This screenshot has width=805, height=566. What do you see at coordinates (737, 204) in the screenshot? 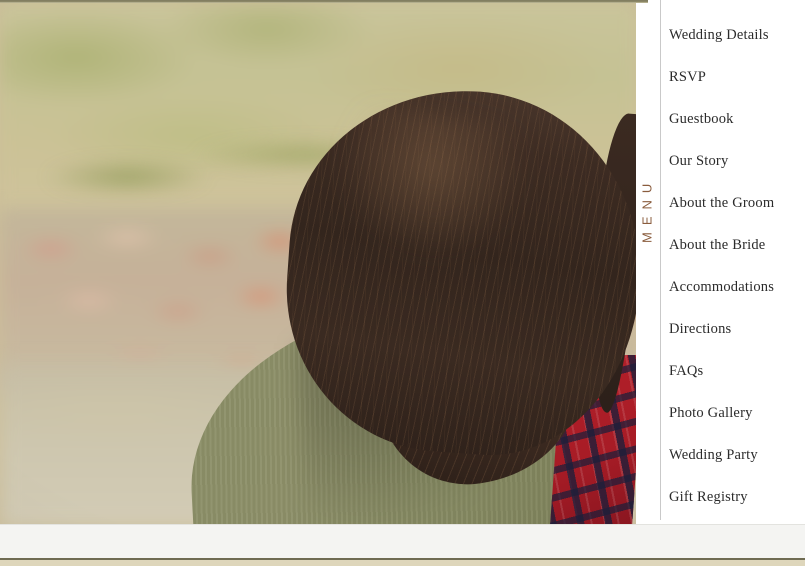
I see `menu-item-about-the-groom: About the Groom` at bounding box center [737, 204].